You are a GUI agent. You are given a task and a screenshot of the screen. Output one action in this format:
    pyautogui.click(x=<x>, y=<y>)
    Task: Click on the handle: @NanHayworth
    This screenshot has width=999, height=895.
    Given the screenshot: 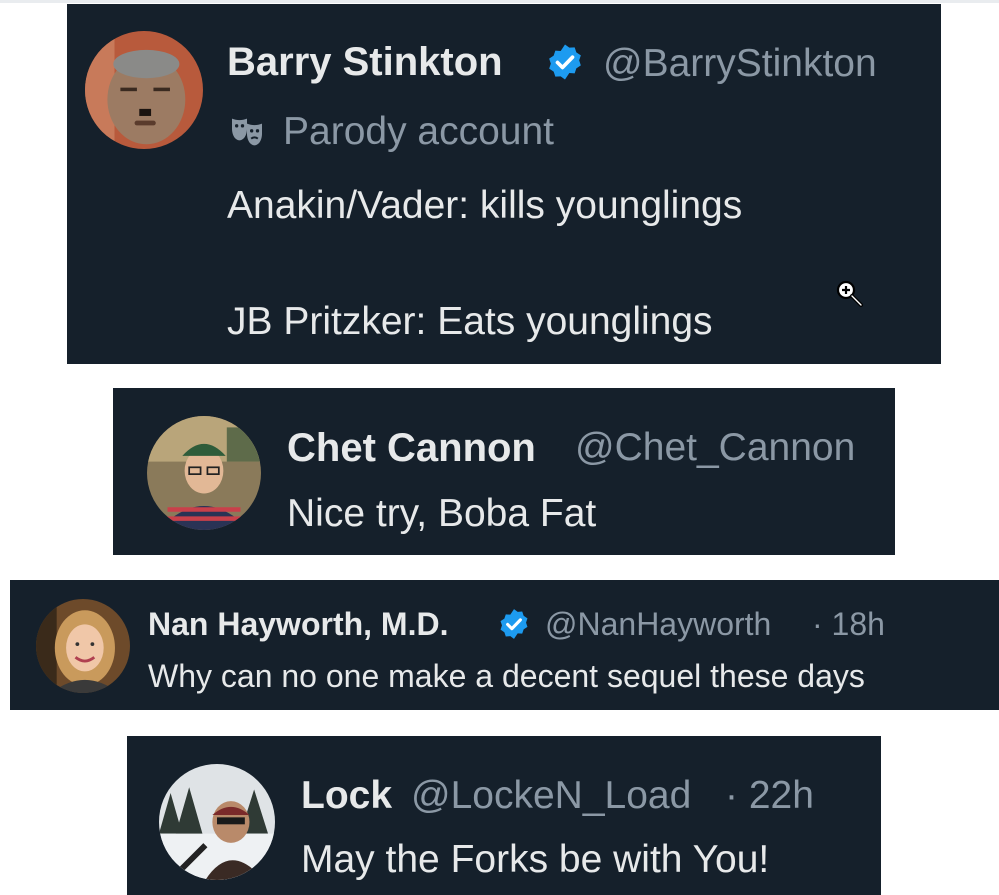 What is the action you would take?
    pyautogui.click(x=658, y=624)
    